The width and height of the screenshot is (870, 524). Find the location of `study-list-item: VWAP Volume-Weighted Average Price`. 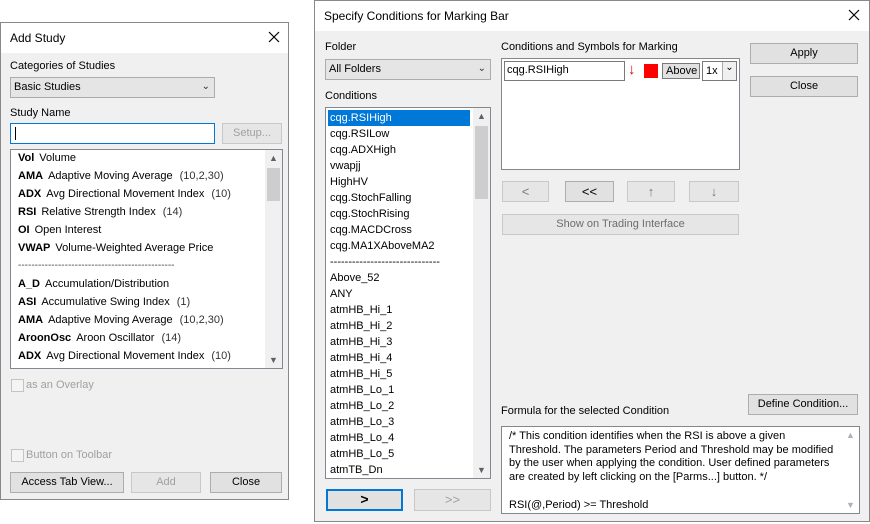

study-list-item: VWAP Volume-Weighted Average Price is located at coordinates (115, 248).